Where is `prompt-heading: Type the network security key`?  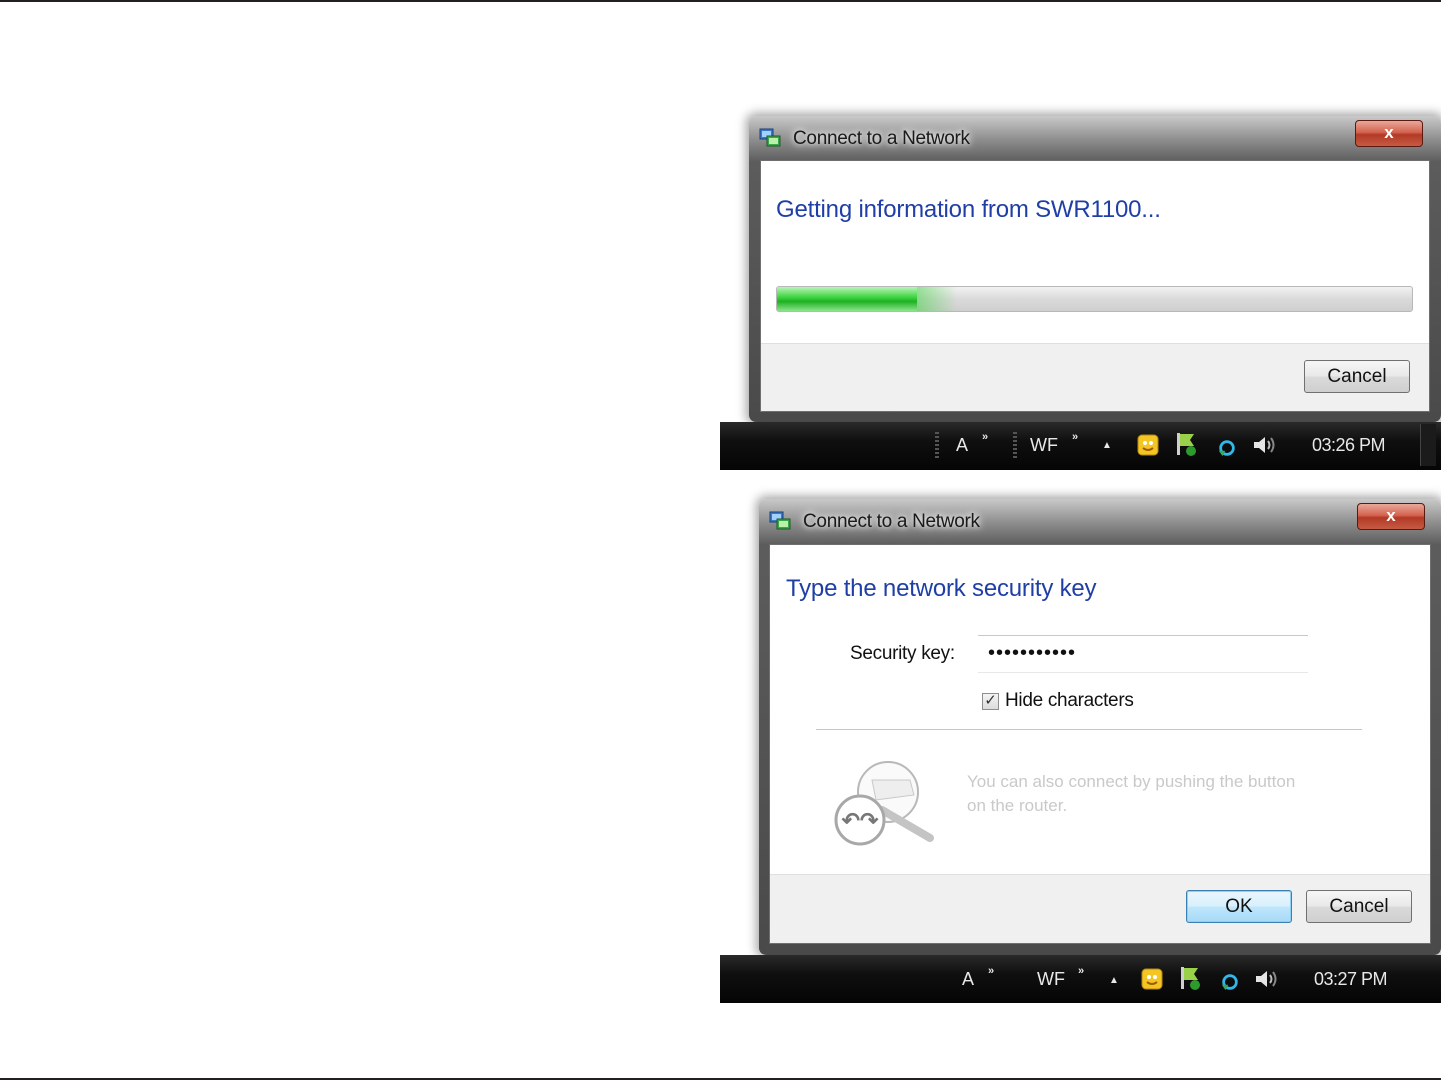 prompt-heading: Type the network security key is located at coordinates (941, 588).